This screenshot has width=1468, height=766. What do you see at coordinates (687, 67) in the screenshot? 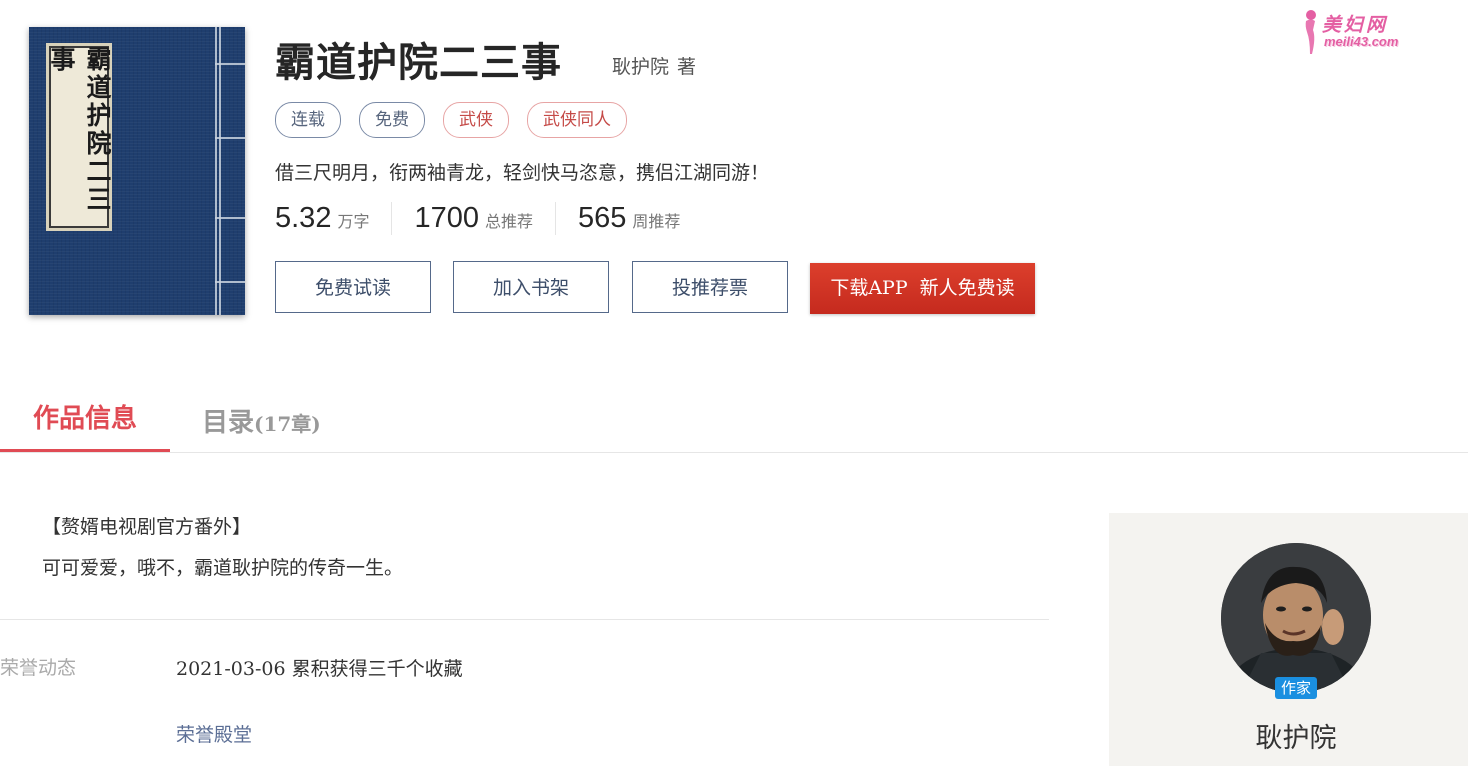
I see `author-suffix: 著` at bounding box center [687, 67].